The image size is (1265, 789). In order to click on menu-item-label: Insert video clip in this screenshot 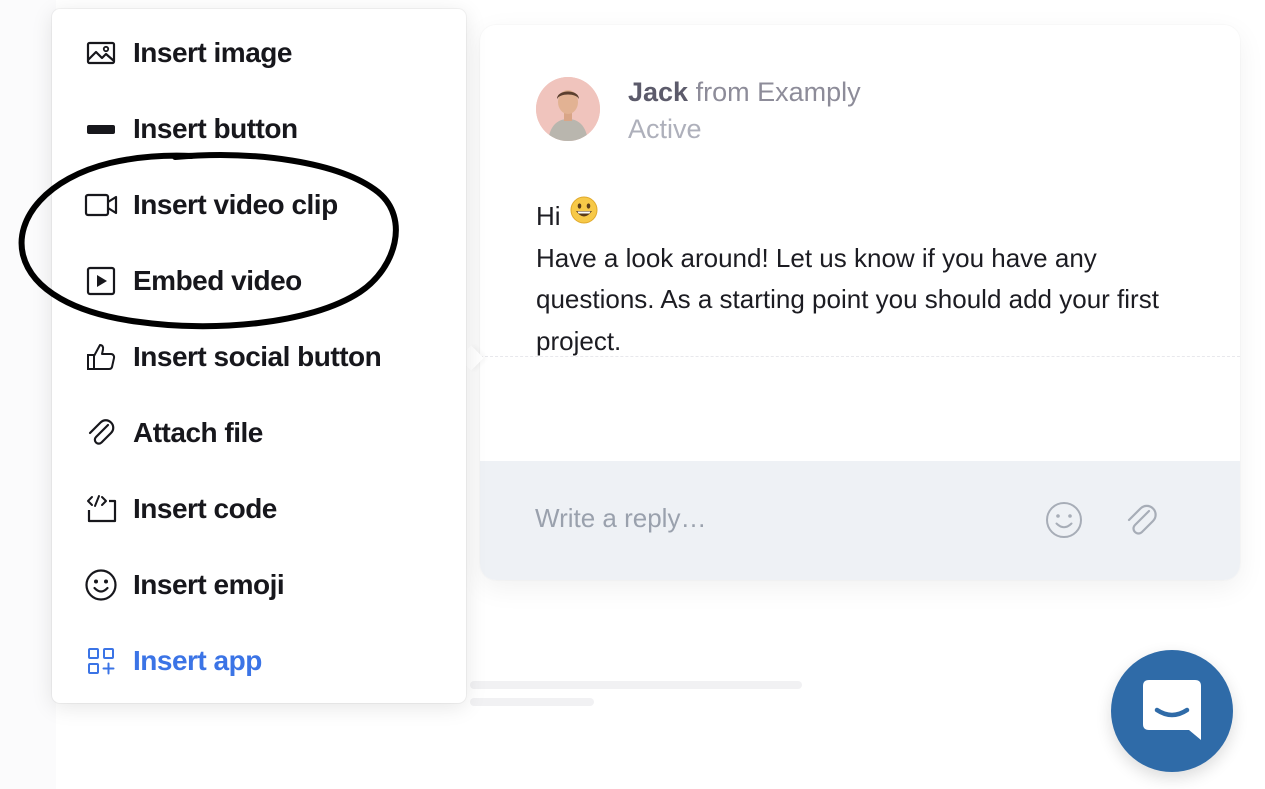, I will do `click(235, 204)`.